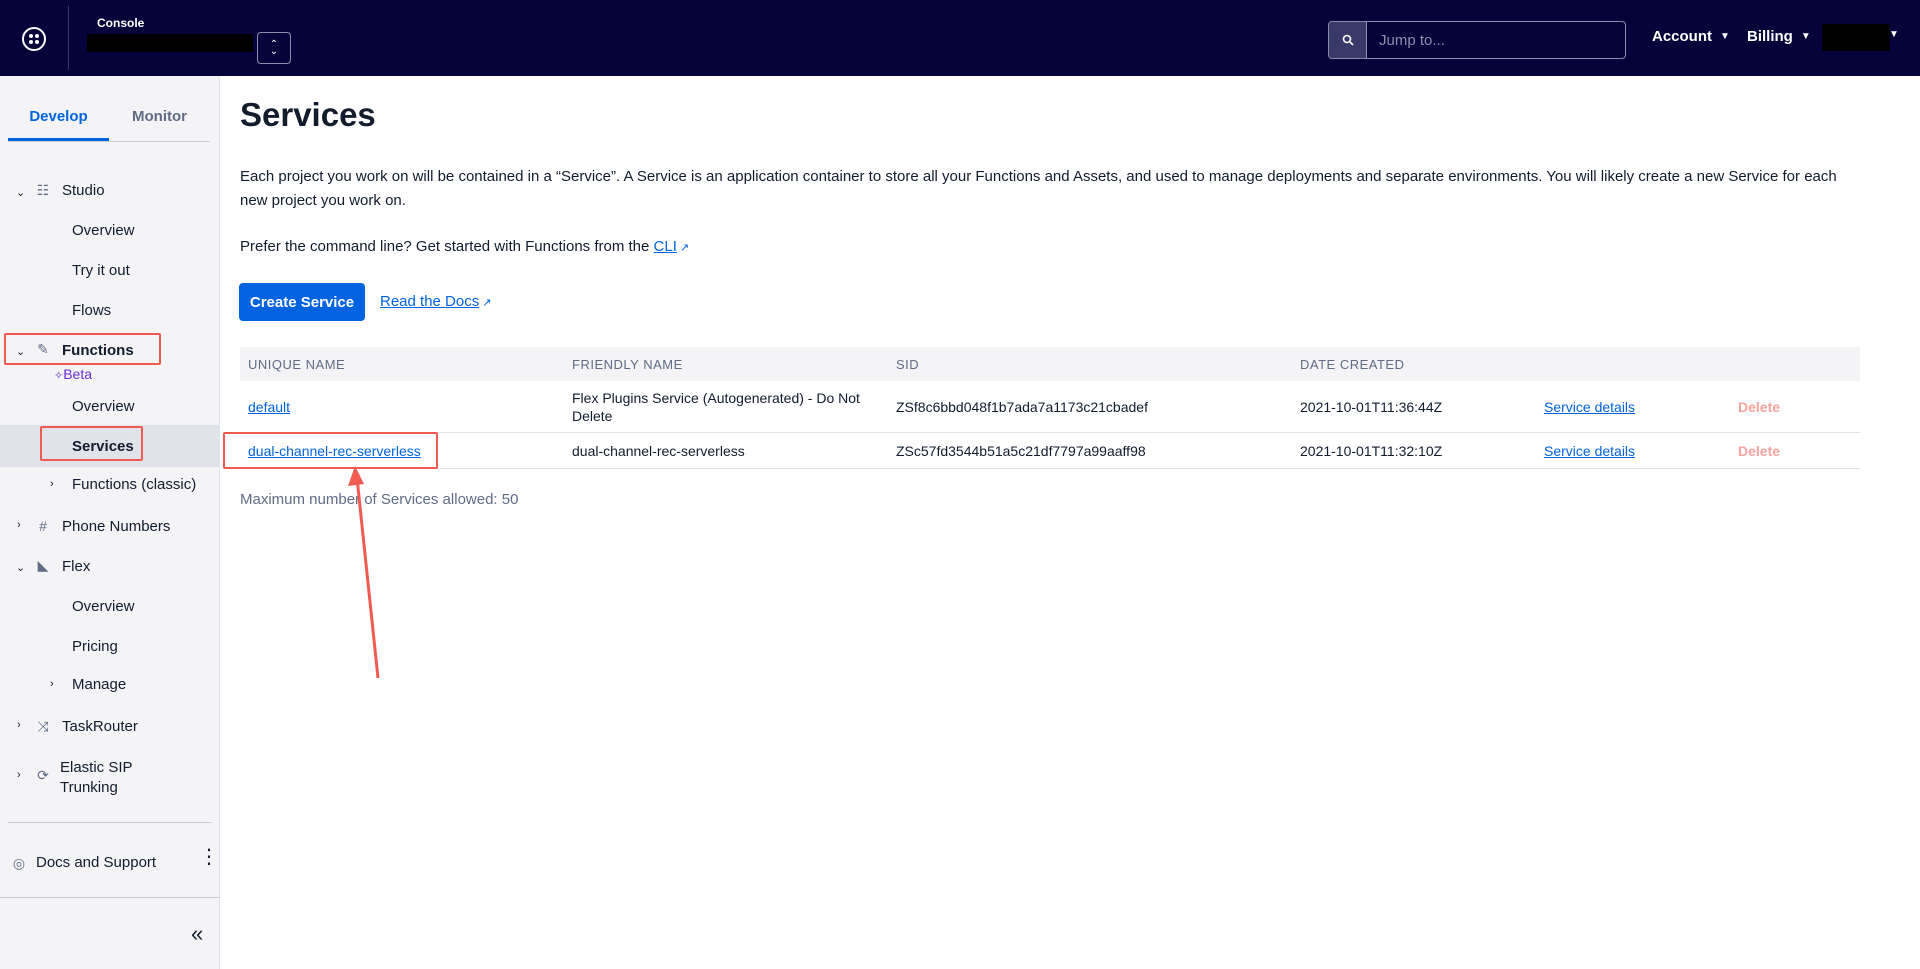  I want to click on search-bar, so click(1477, 40).